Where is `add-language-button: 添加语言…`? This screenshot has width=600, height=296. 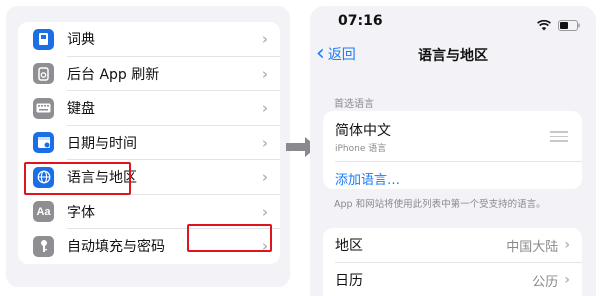
add-language-button: 添加语言… is located at coordinates (367, 178).